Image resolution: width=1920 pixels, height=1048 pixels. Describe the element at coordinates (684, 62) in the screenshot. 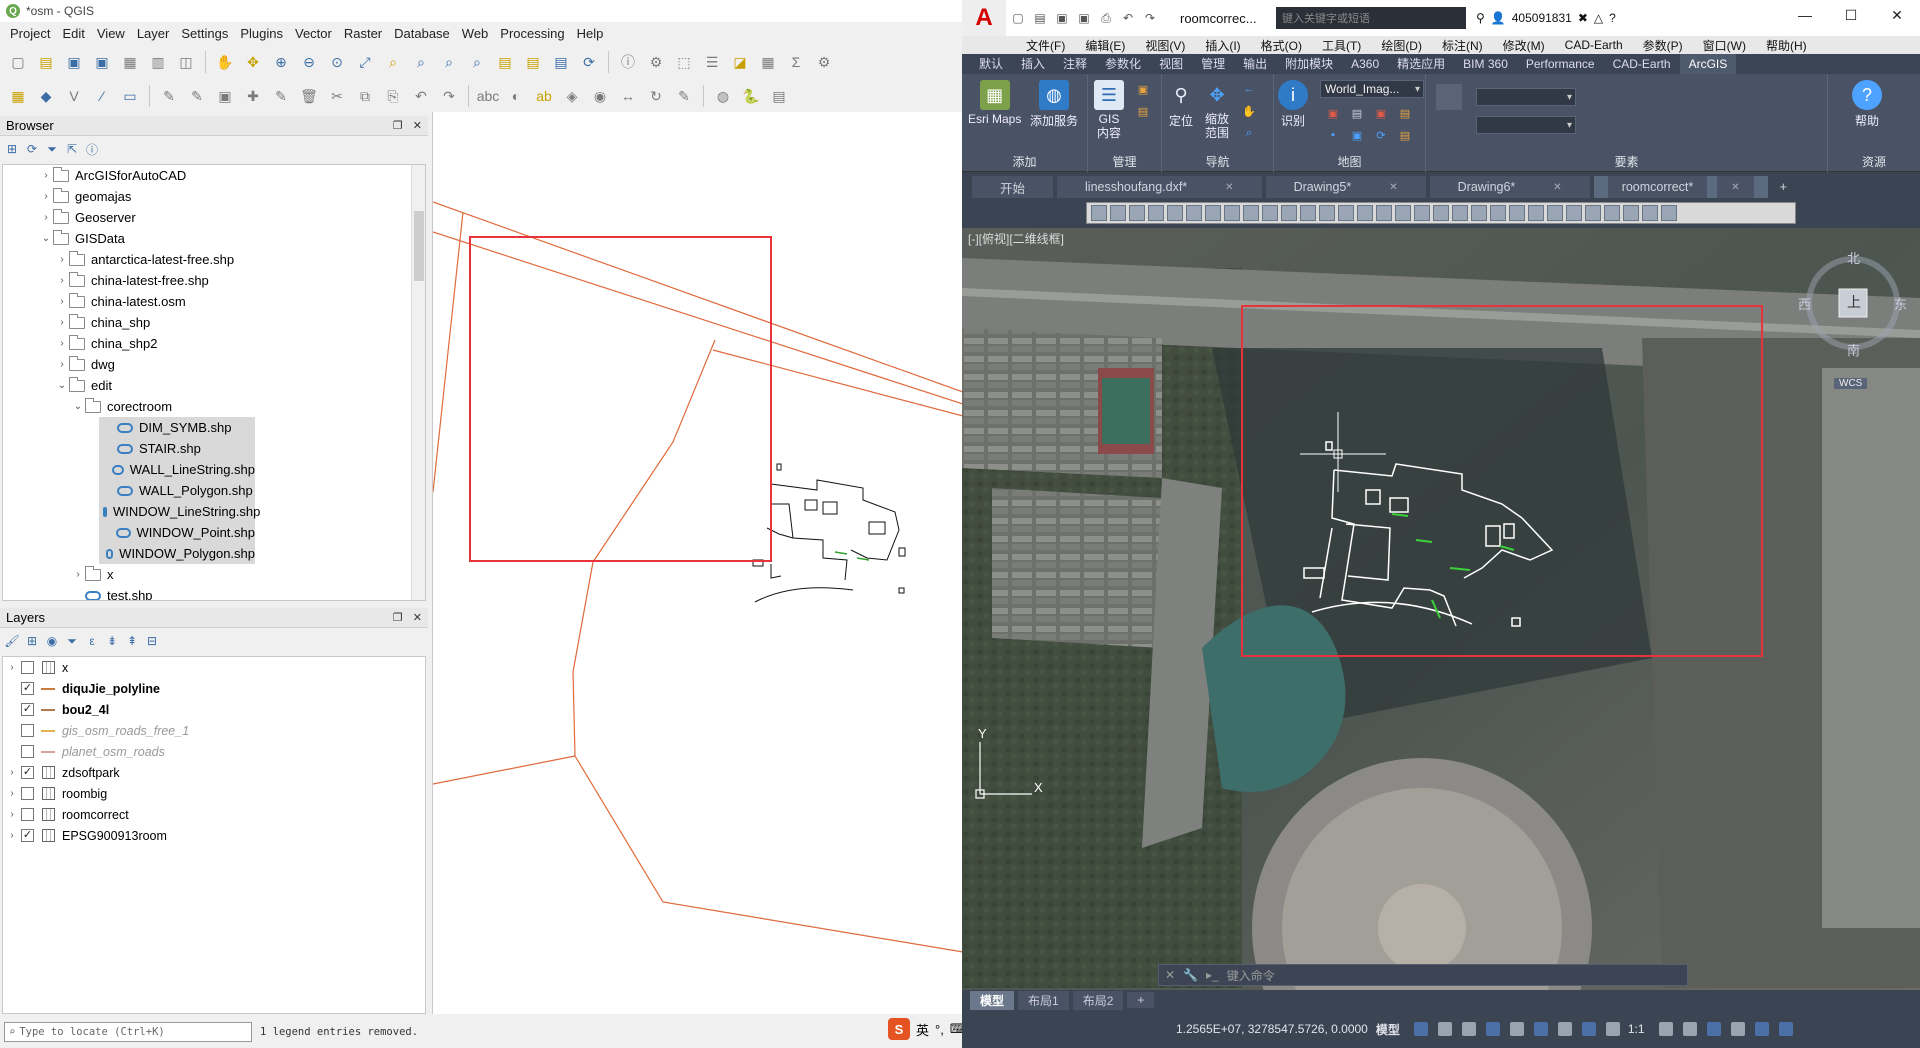

I see `select-features-icon: ⬚` at that location.